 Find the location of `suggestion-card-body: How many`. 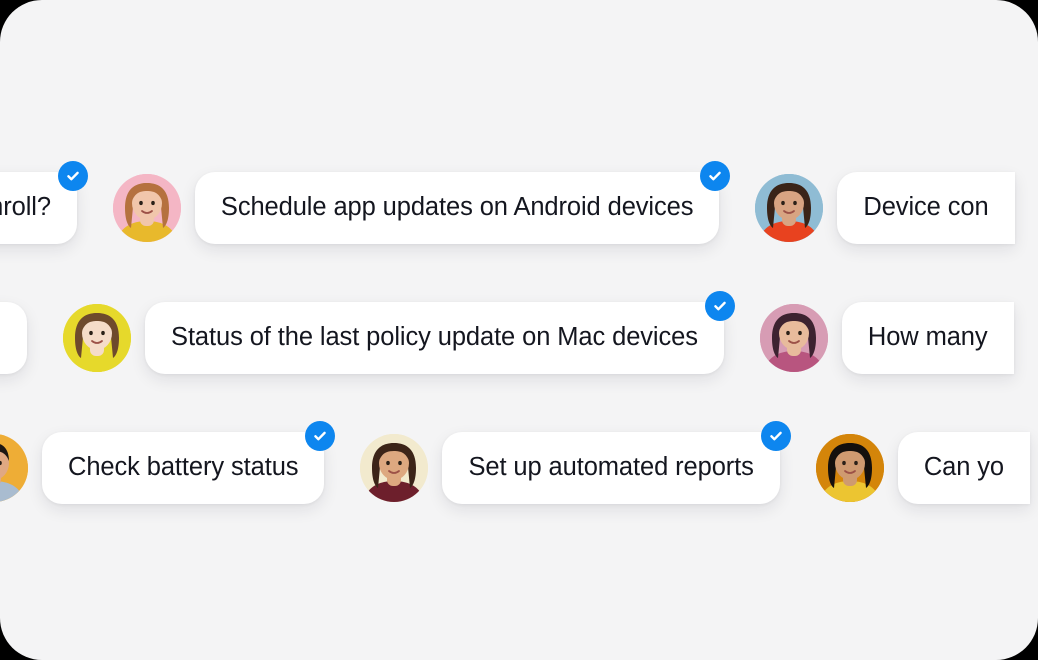

suggestion-card-body: How many is located at coordinates (927, 338).